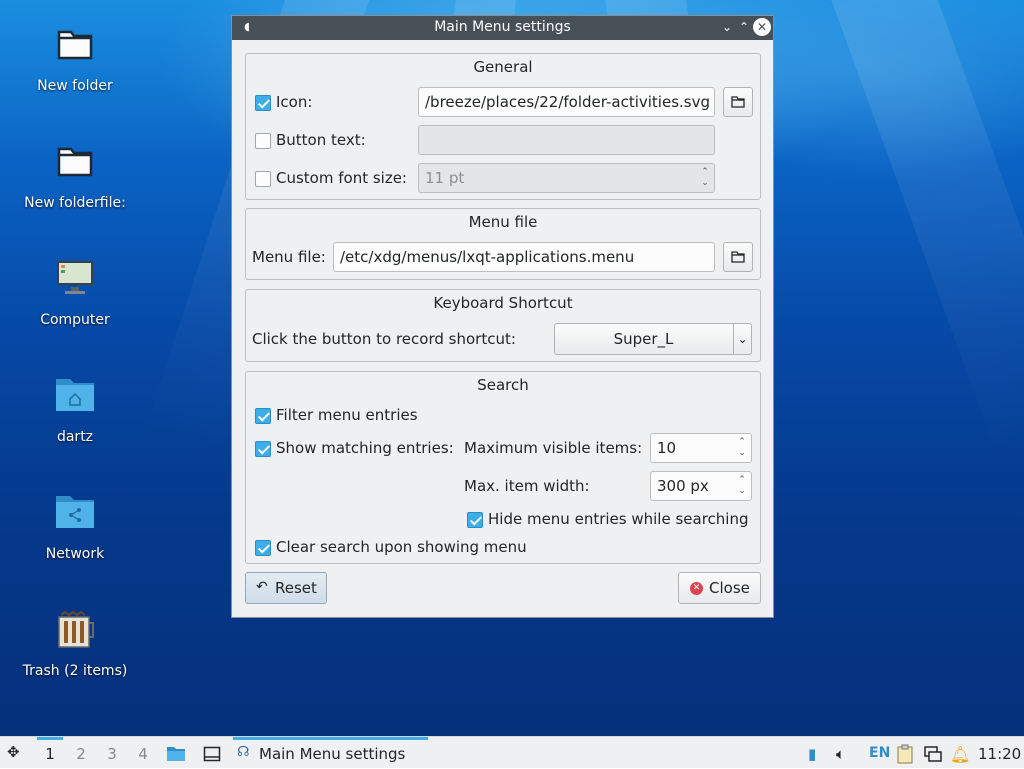 The height and width of the screenshot is (769, 1024). Describe the element at coordinates (879, 753) in the screenshot. I see `keyboard-layout: EN` at that location.